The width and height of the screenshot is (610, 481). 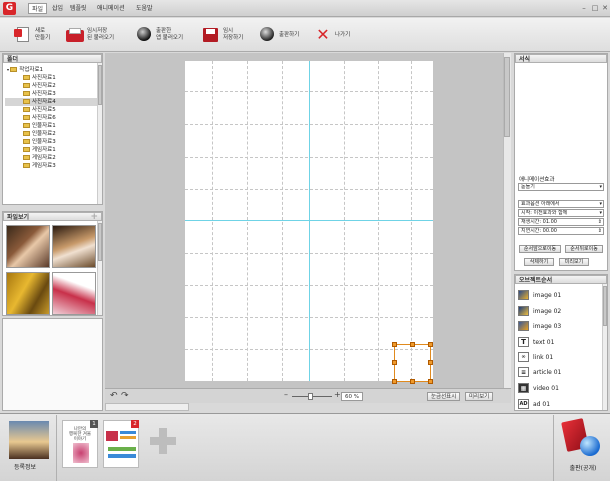 What do you see at coordinates (584, 249) in the screenshot?
I see `move-backward-button: 순서뒤로이동` at bounding box center [584, 249].